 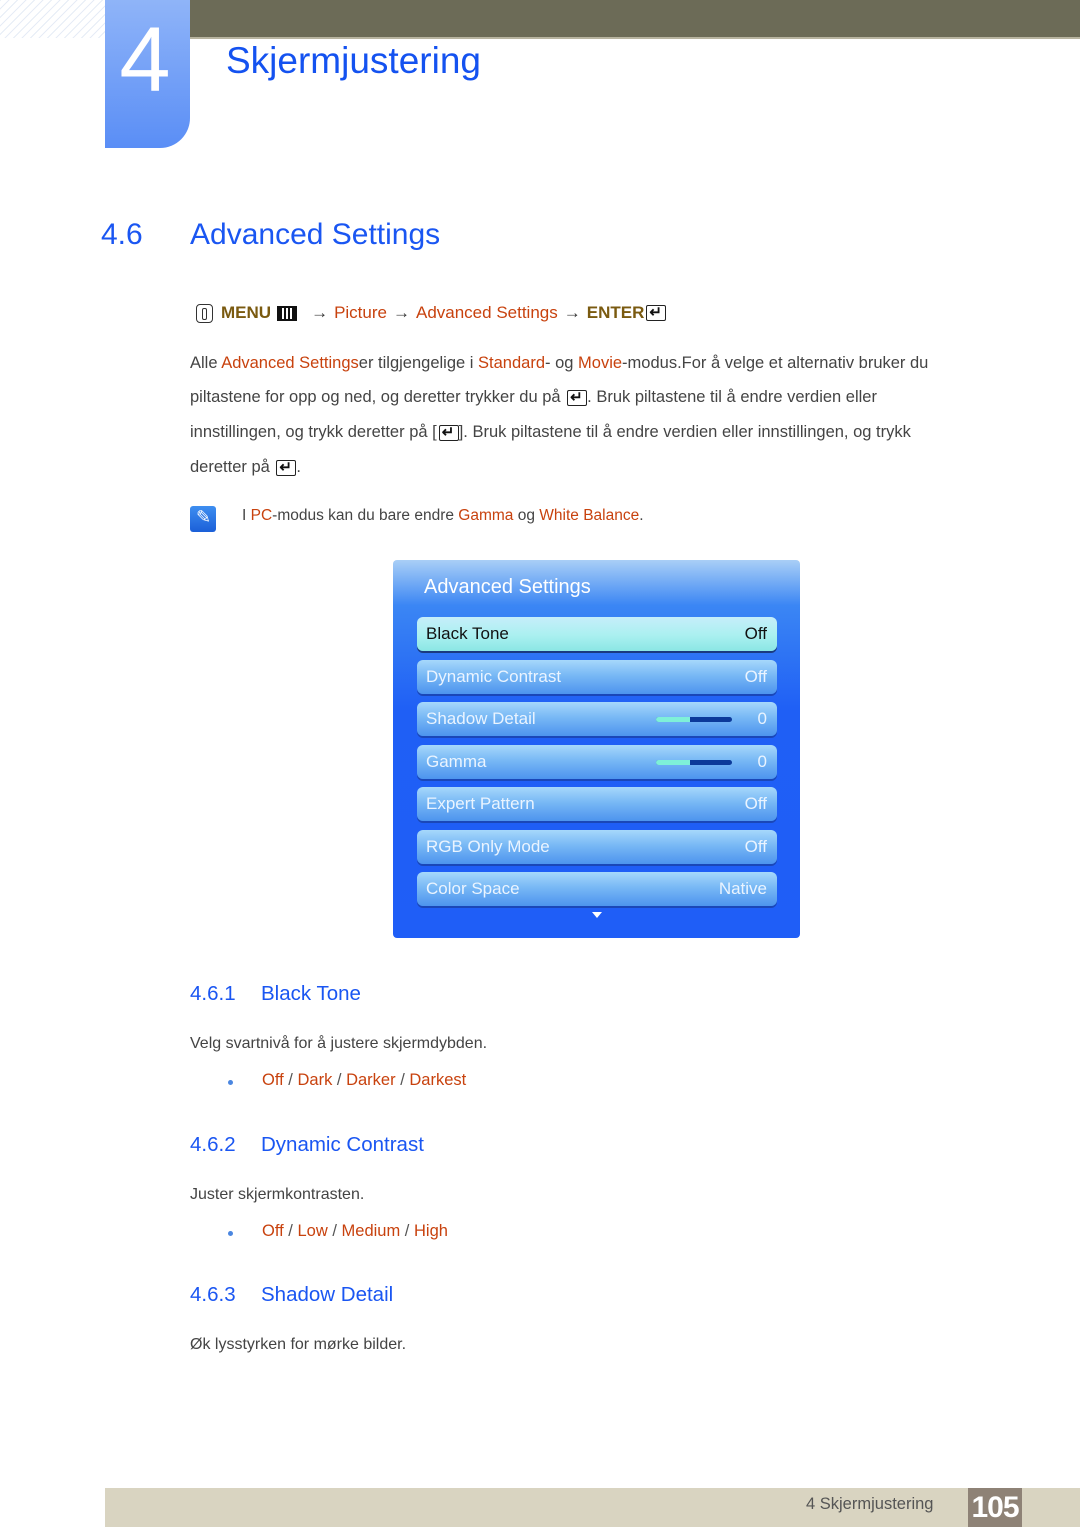 I want to click on osd-item-label: Dynamic Contrast, so click(x=494, y=676).